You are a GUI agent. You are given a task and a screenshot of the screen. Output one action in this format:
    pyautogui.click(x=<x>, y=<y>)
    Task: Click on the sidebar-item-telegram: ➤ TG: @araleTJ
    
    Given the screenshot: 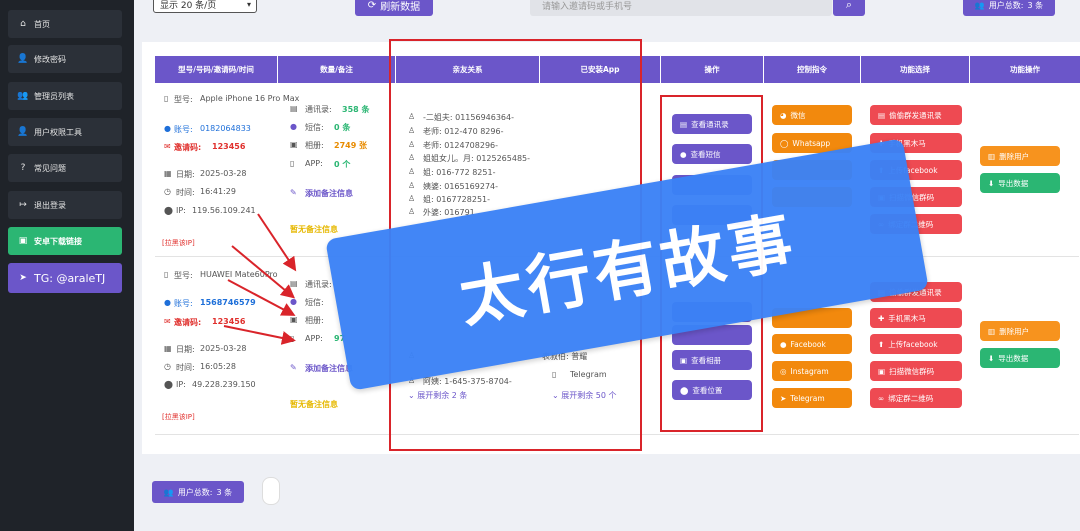 What is the action you would take?
    pyautogui.click(x=65, y=278)
    